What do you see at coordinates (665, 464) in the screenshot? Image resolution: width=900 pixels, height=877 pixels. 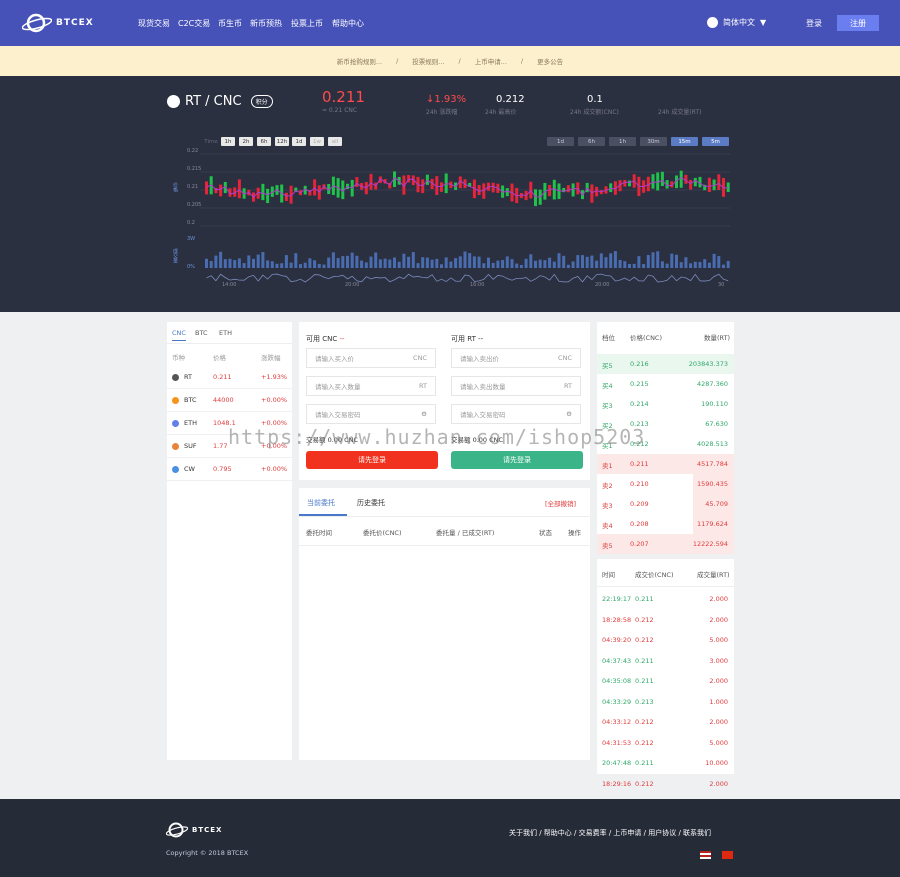 I see `order-book-sell-row: 卖1 0.211 4517.784` at bounding box center [665, 464].